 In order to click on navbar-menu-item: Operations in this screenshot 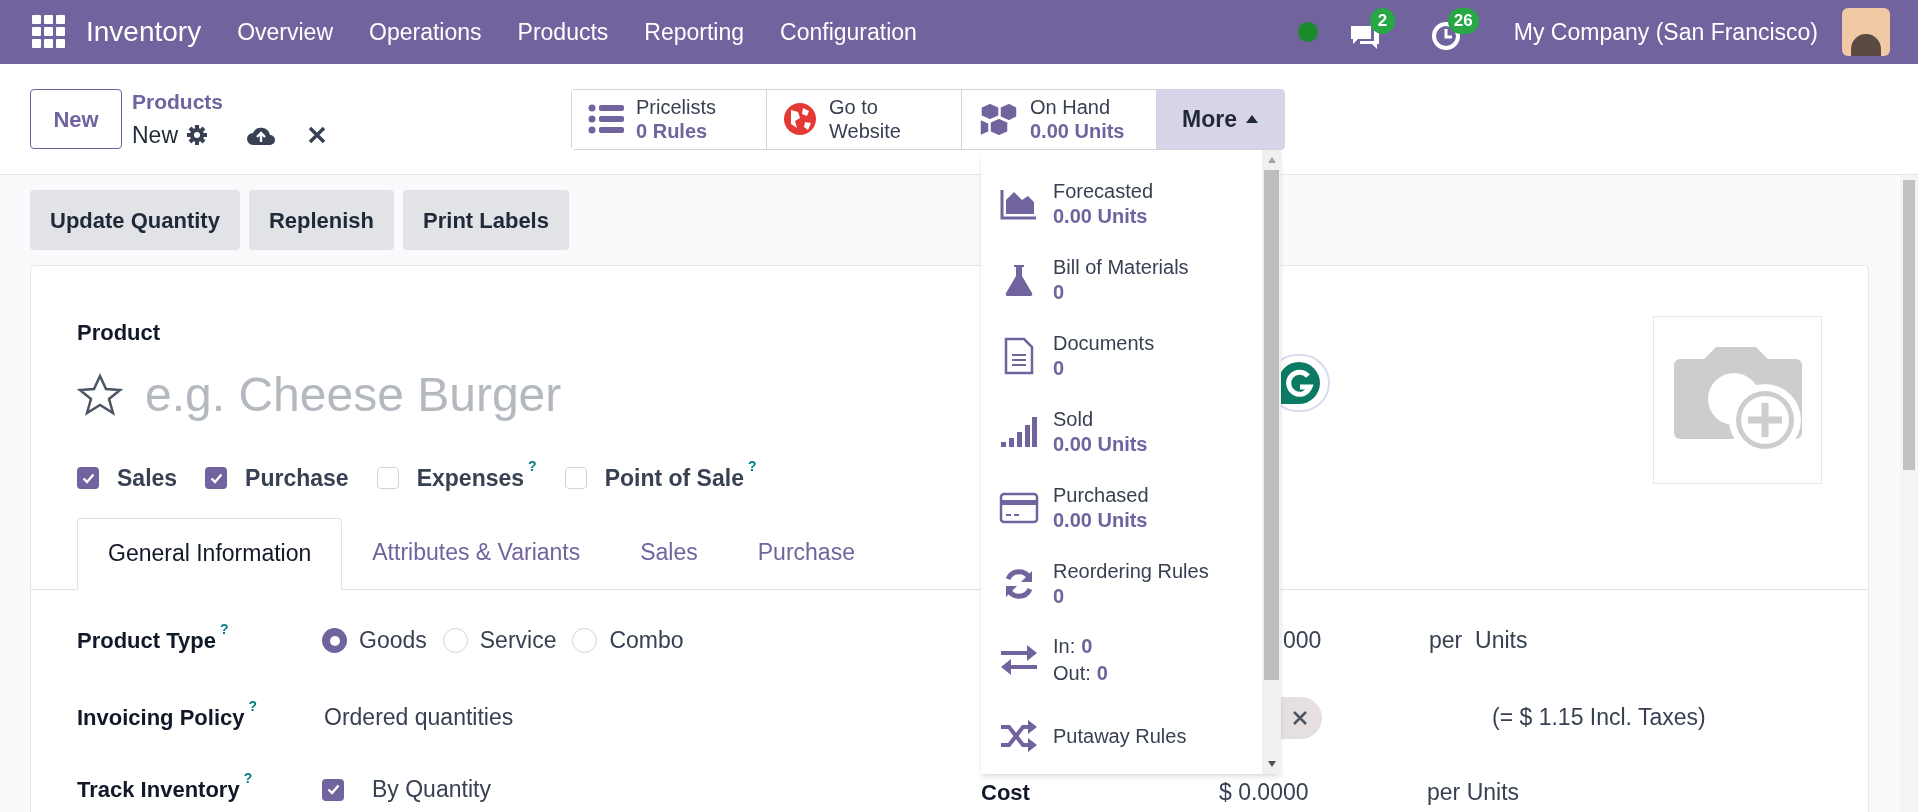, I will do `click(425, 32)`.